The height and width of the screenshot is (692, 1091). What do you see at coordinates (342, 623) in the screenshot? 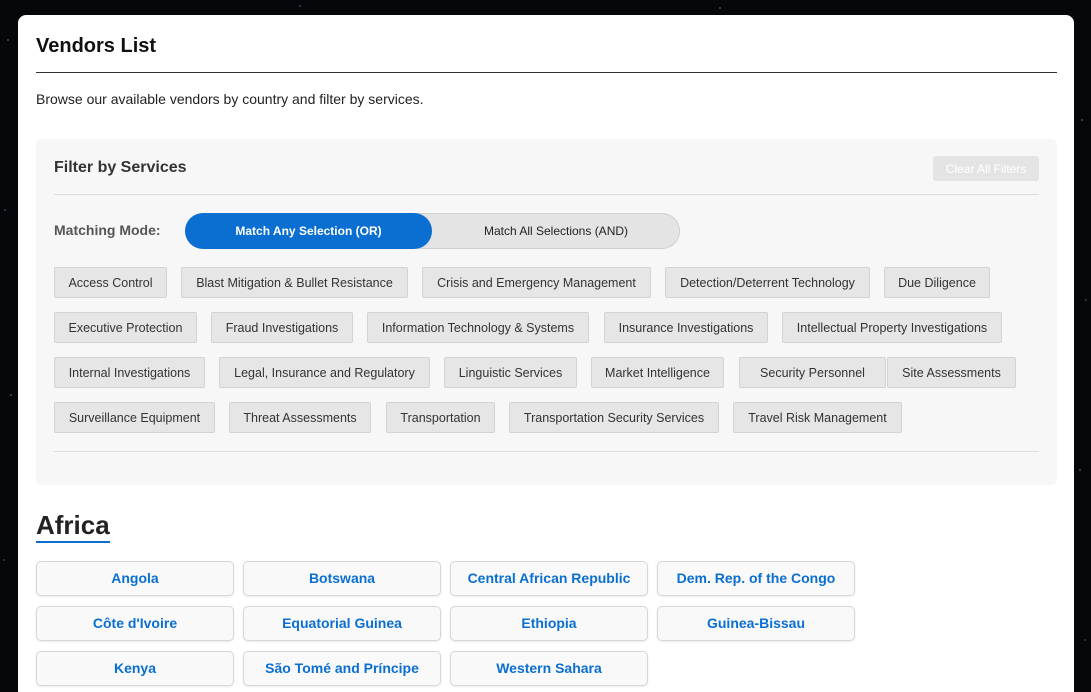
I see `country-button: Equatorial Guinea` at bounding box center [342, 623].